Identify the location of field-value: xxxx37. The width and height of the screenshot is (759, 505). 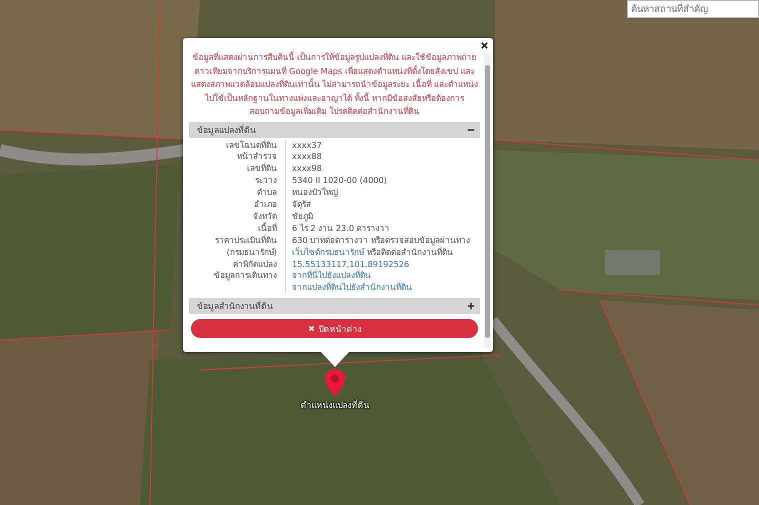
(307, 146).